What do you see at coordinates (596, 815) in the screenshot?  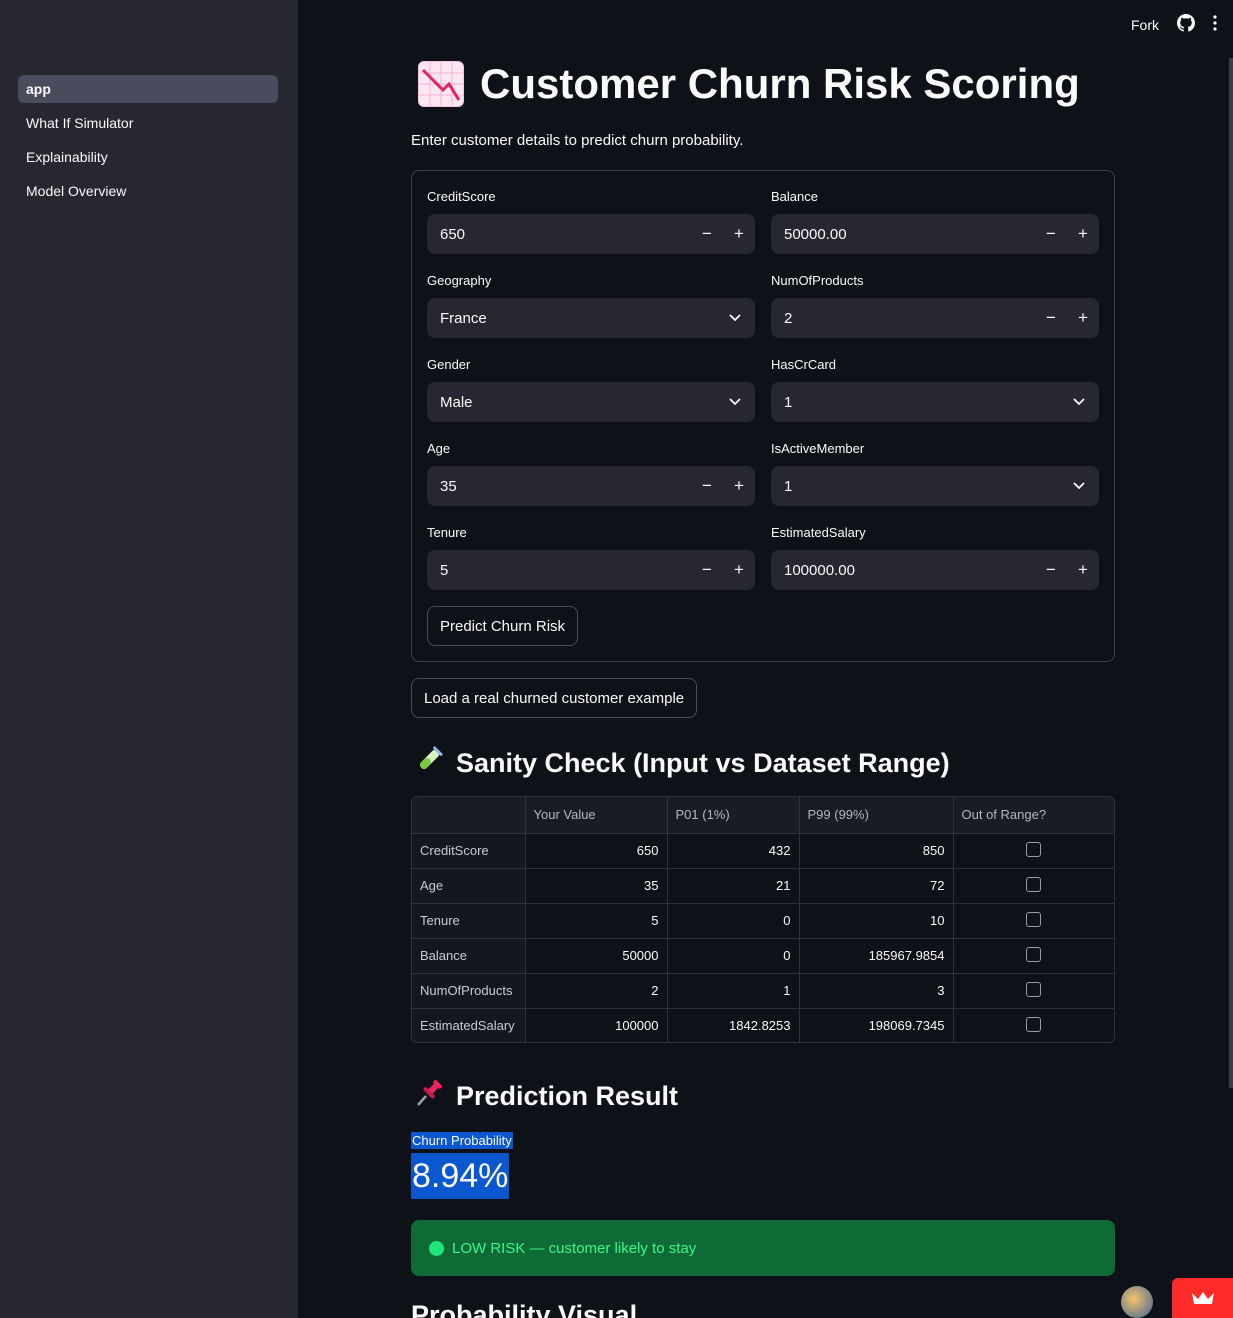 I see `column-header: Your Value` at bounding box center [596, 815].